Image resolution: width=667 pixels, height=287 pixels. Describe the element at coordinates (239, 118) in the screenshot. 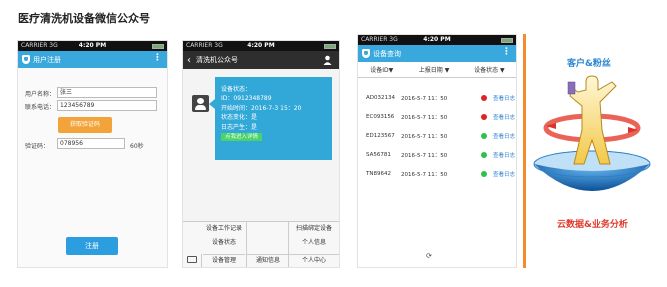

I see `message-line: 状态变化：是` at that location.